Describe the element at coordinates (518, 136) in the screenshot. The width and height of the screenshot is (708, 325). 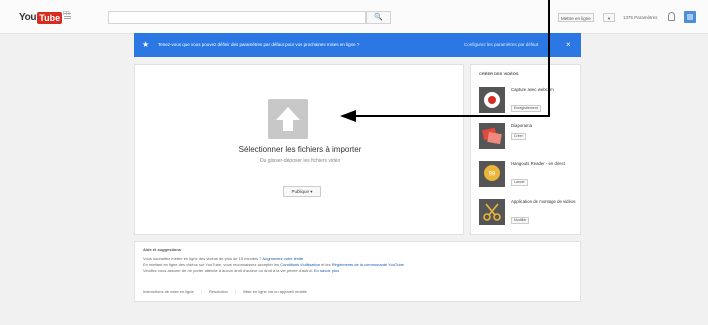
I see `create-button: Créer` at that location.